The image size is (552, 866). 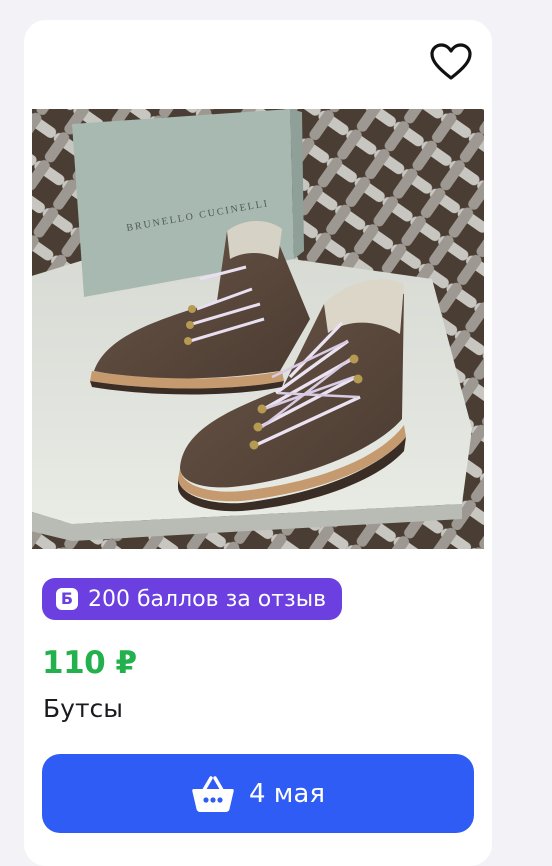 I want to click on badge-text: 200 баллов за отзыв, so click(x=207, y=599).